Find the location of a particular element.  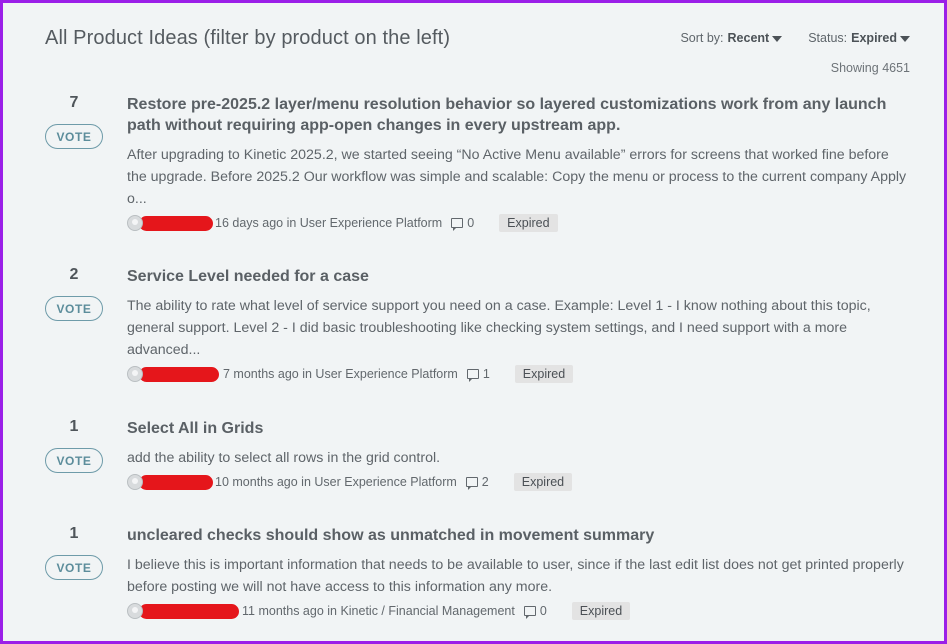

comment-number: 2 is located at coordinates (485, 482).